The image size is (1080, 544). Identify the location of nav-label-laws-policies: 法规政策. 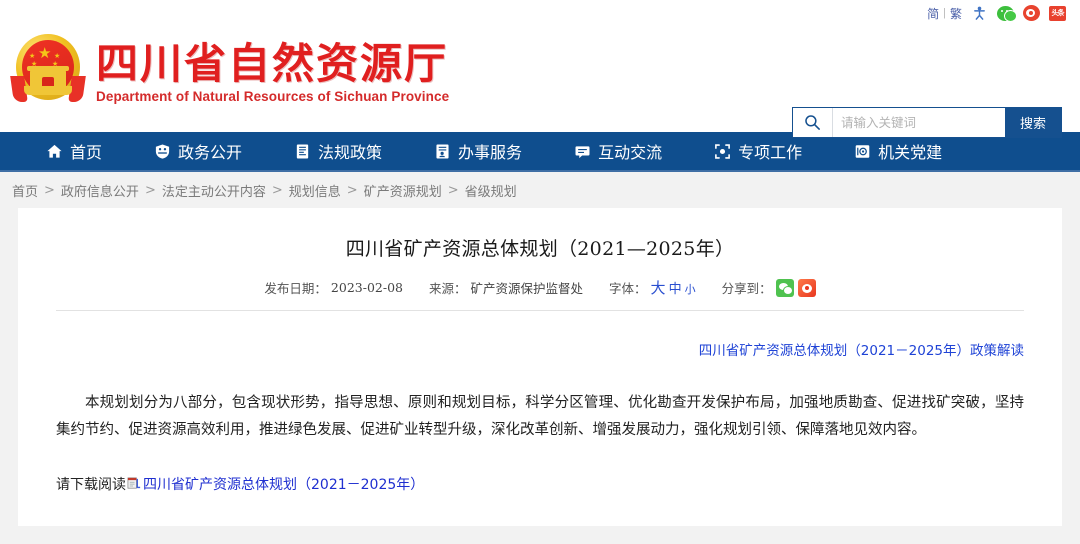
(350, 152).